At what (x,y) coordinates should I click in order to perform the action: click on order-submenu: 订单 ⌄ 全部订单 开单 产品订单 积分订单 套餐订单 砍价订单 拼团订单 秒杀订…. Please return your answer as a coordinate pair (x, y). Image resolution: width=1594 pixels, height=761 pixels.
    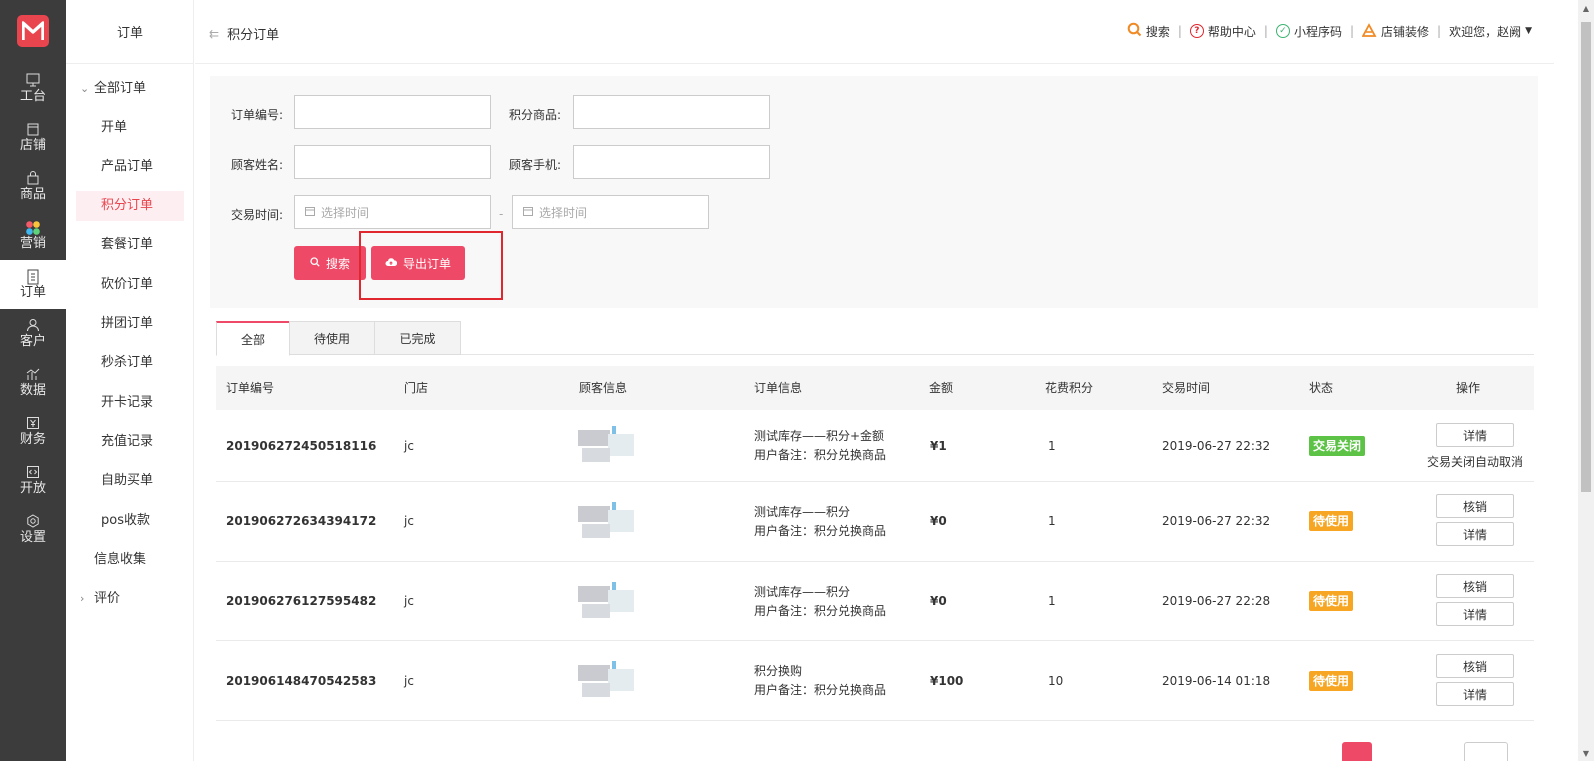
    Looking at the image, I should click on (130, 380).